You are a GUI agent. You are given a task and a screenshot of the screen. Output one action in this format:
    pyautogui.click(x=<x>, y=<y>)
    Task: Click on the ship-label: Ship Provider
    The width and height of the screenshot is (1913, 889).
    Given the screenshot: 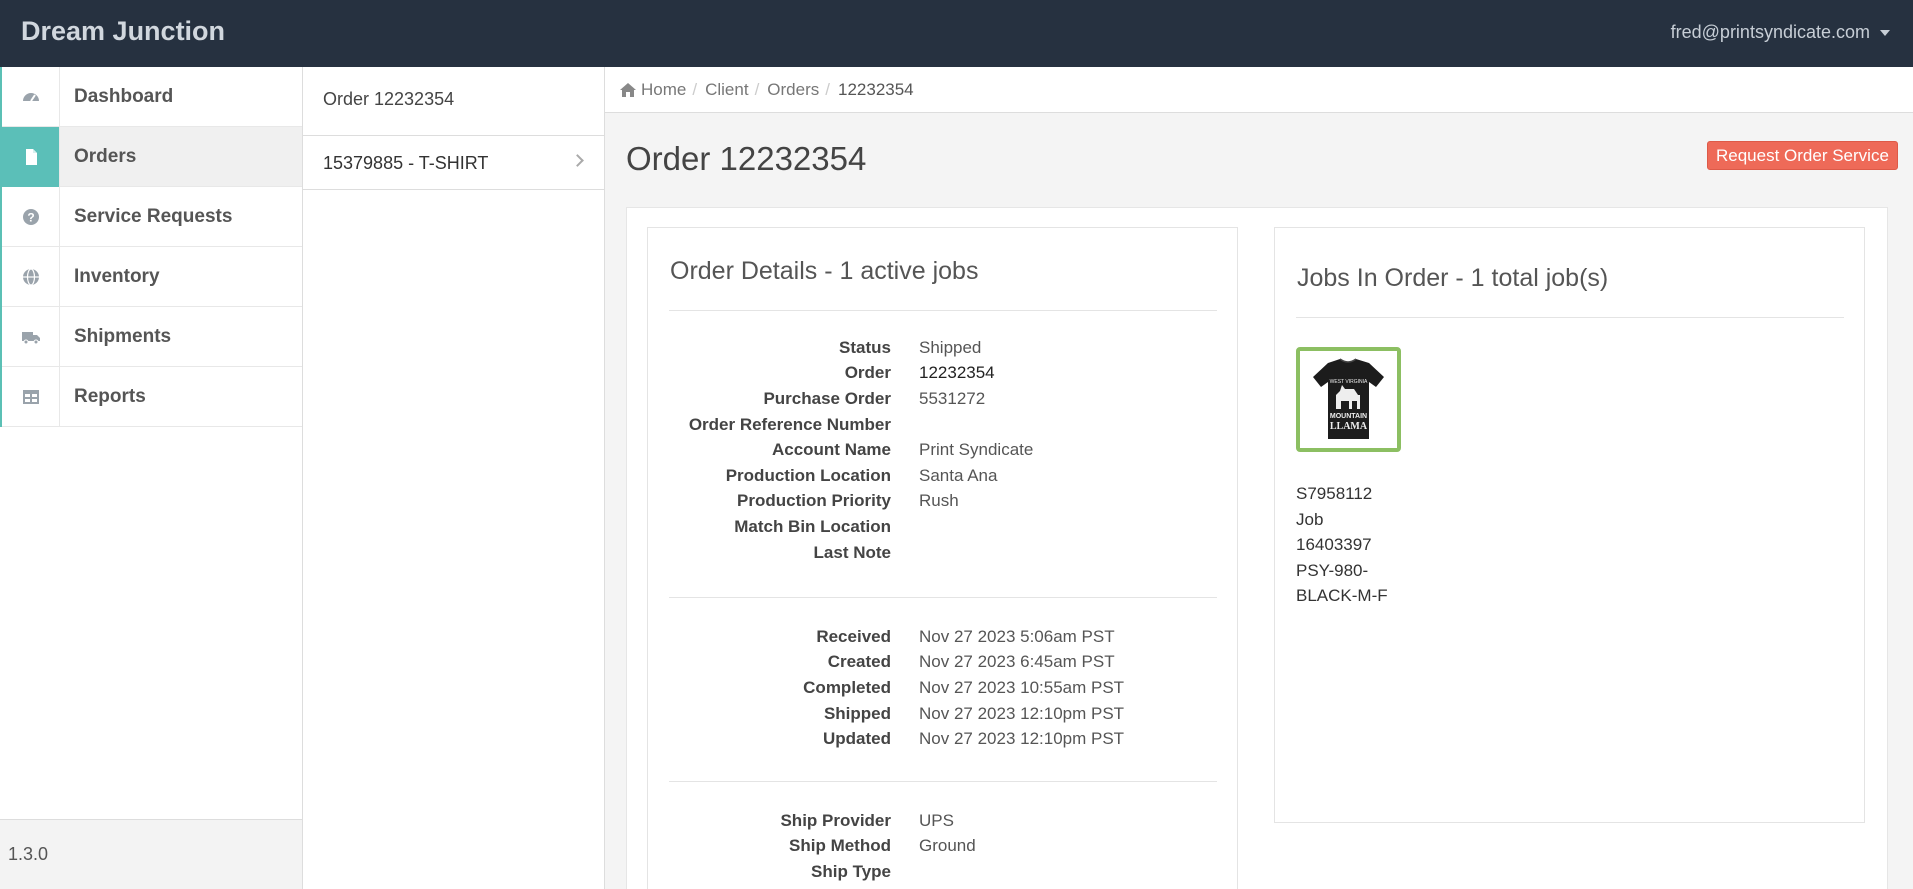 What is the action you would take?
    pyautogui.click(x=835, y=820)
    